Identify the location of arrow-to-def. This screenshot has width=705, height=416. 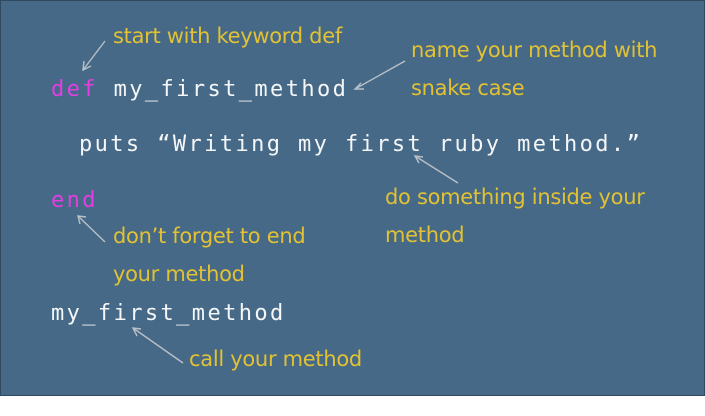
(94, 56).